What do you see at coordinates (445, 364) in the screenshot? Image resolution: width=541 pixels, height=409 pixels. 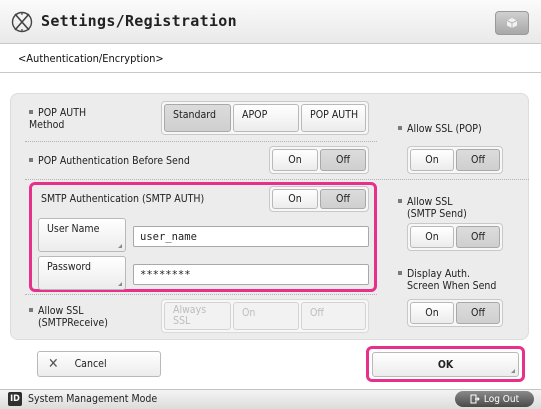 I see `ok-button: OK` at bounding box center [445, 364].